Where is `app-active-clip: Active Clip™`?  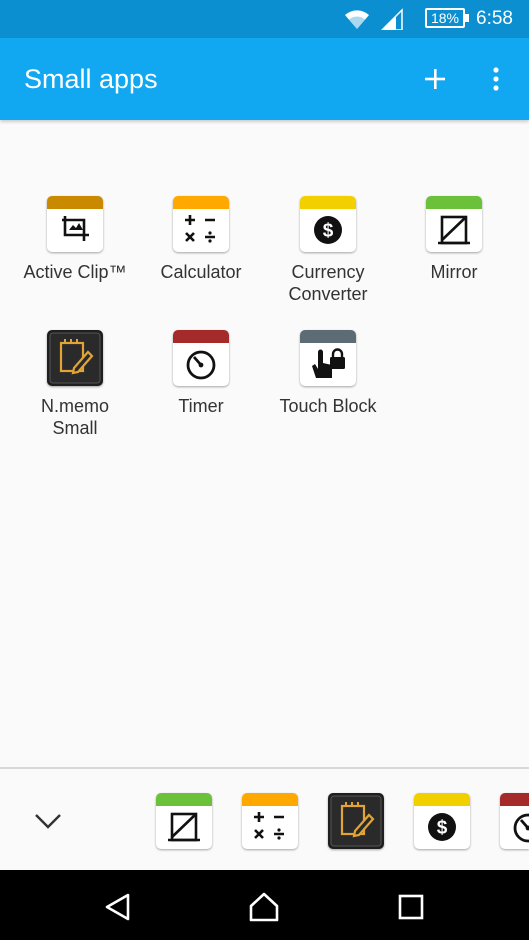 app-active-clip: Active Clip™ is located at coordinates (75, 239).